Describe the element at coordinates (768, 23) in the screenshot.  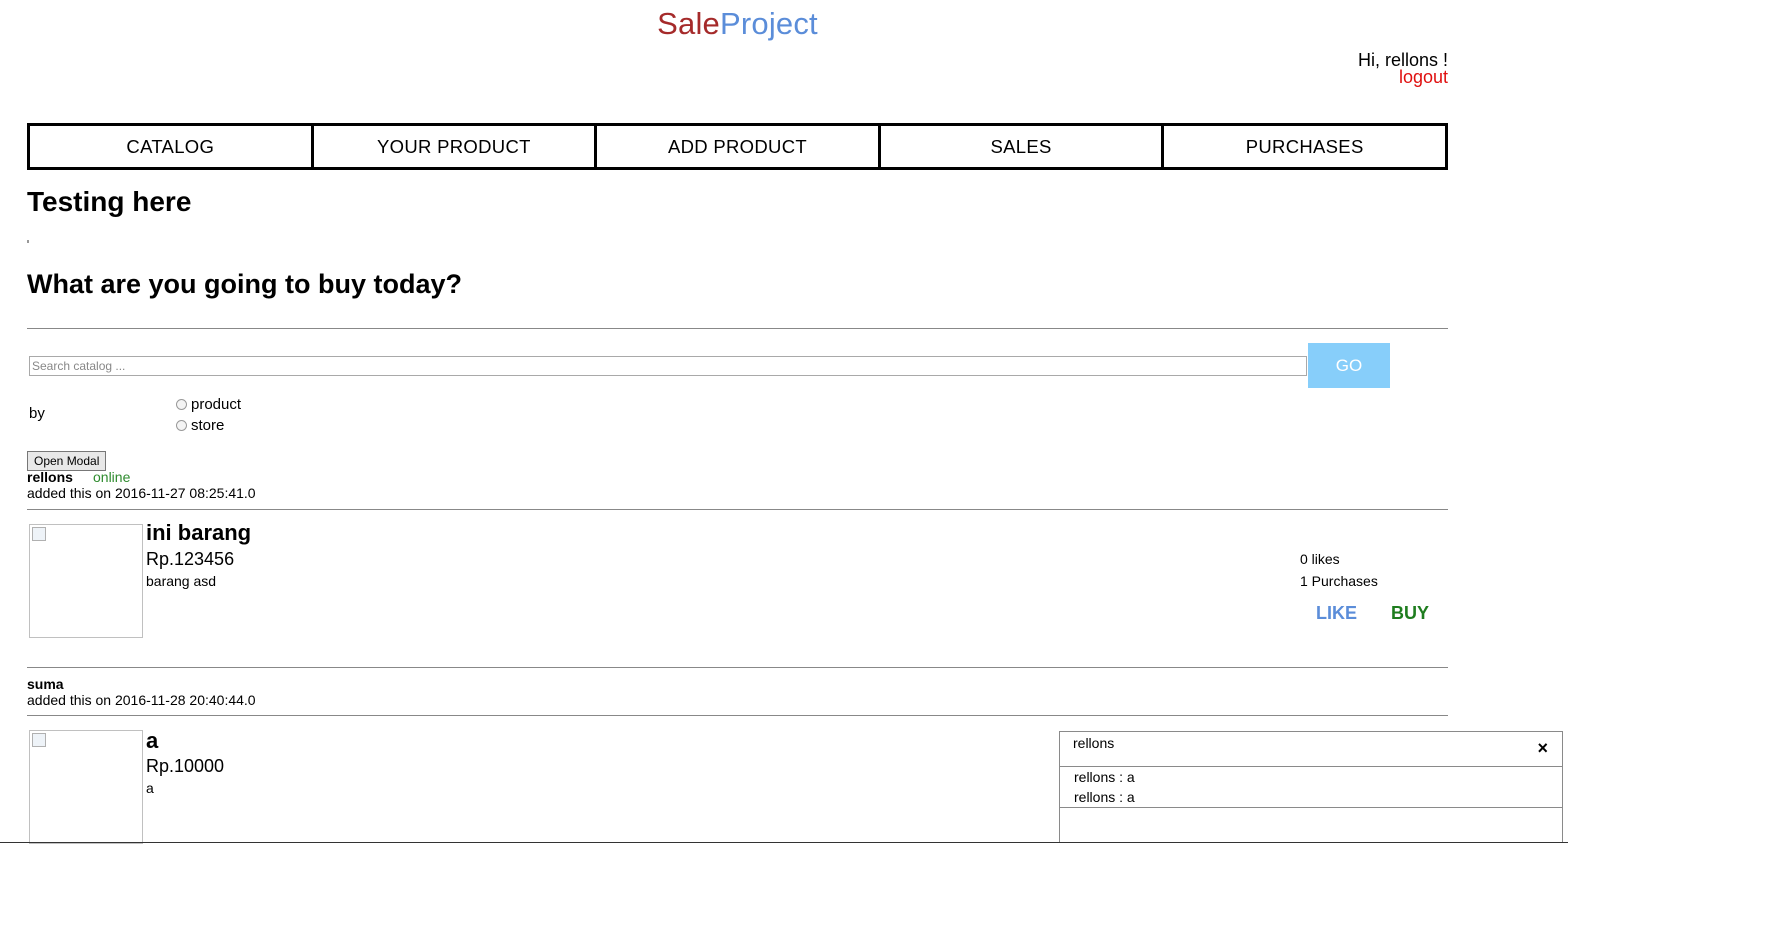
I see `logo-part-project: Project` at that location.